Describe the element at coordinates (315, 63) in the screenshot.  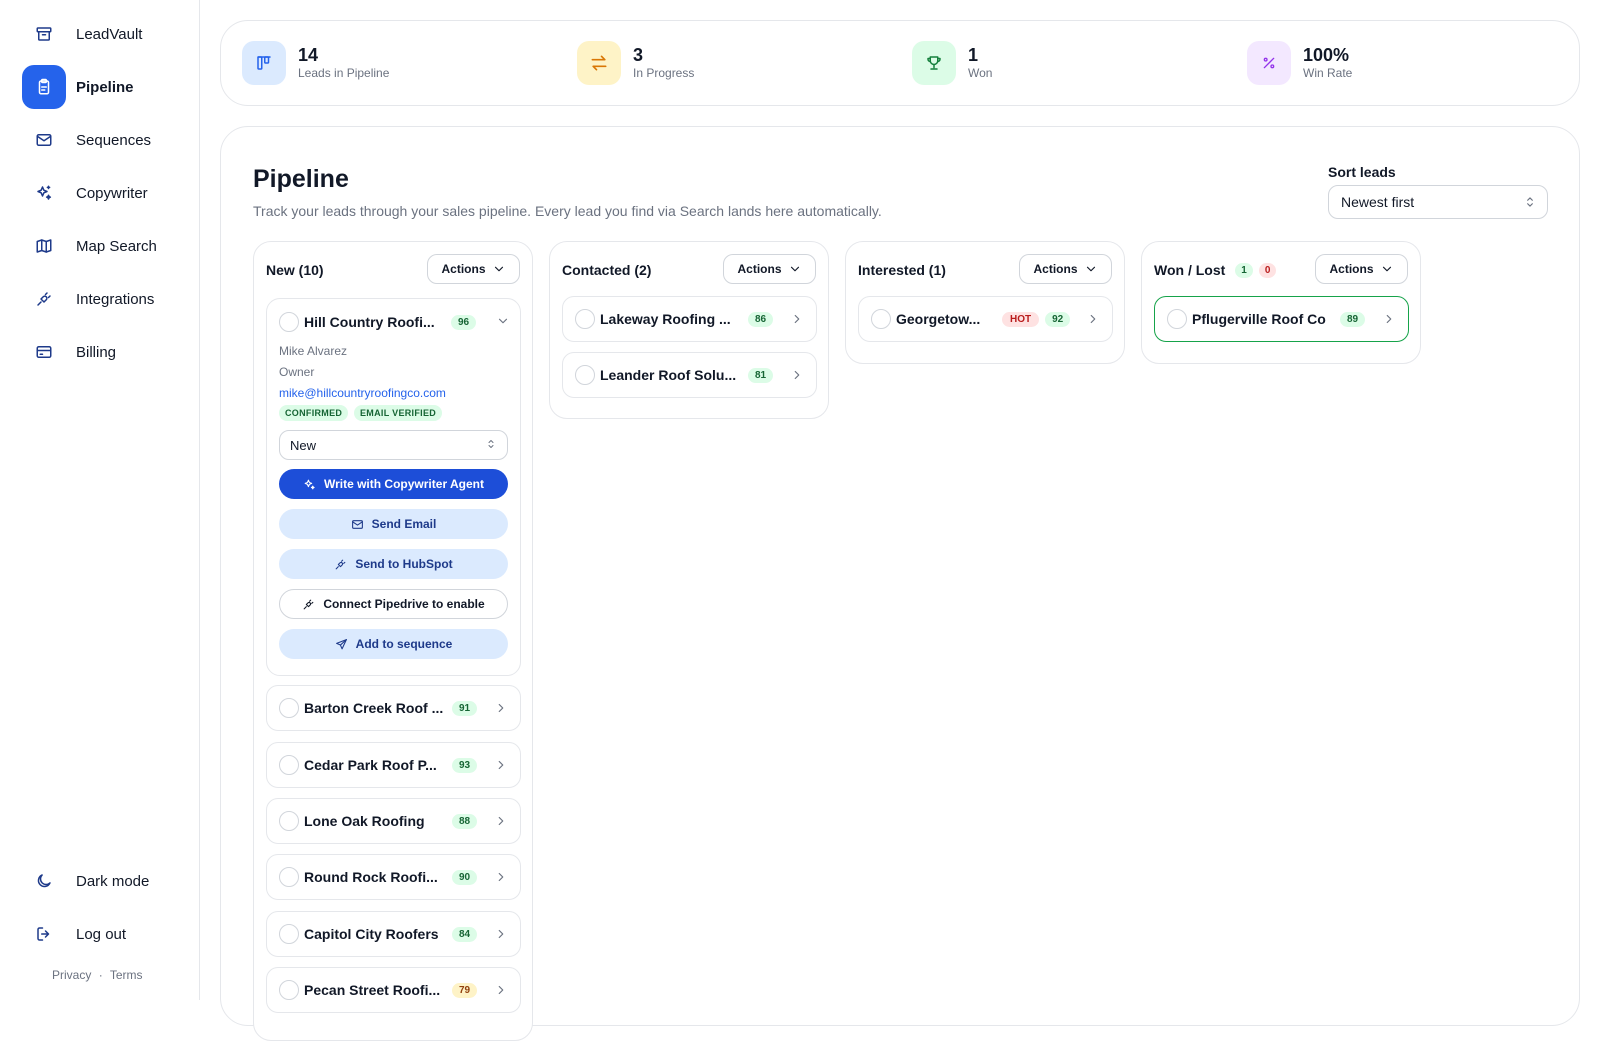
I see `stat-leads-in-pipeline: 14 Leads in Pipeline` at that location.